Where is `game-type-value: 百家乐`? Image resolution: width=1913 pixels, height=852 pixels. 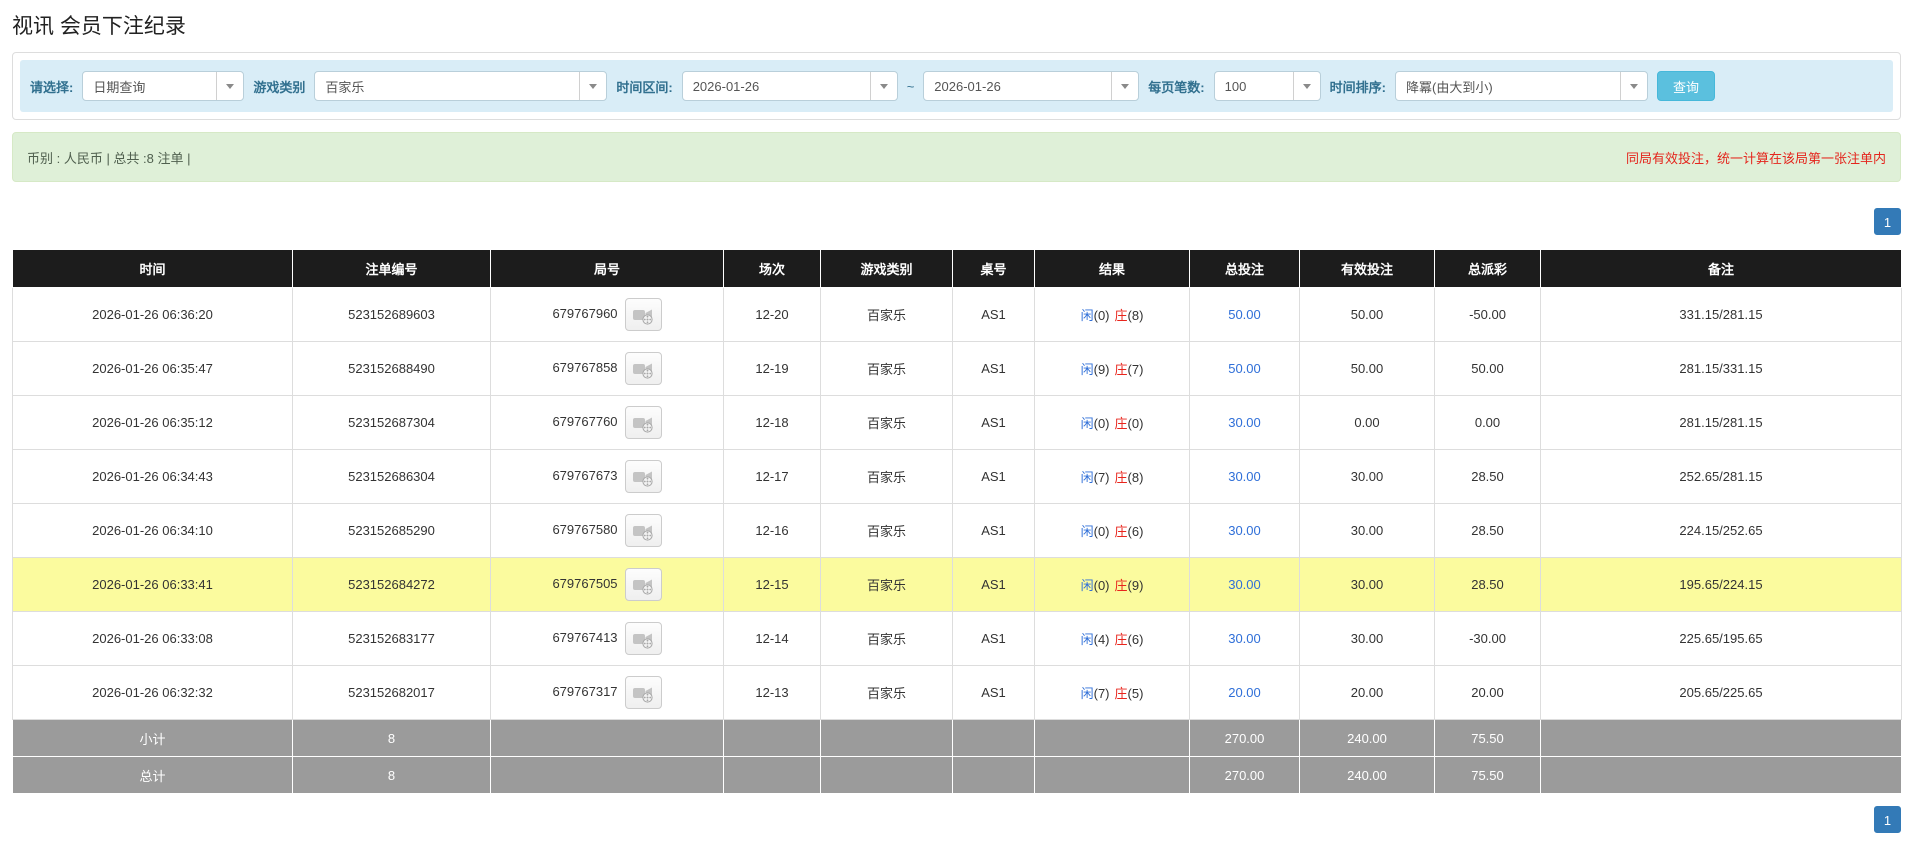 game-type-value: 百家乐 is located at coordinates (345, 87).